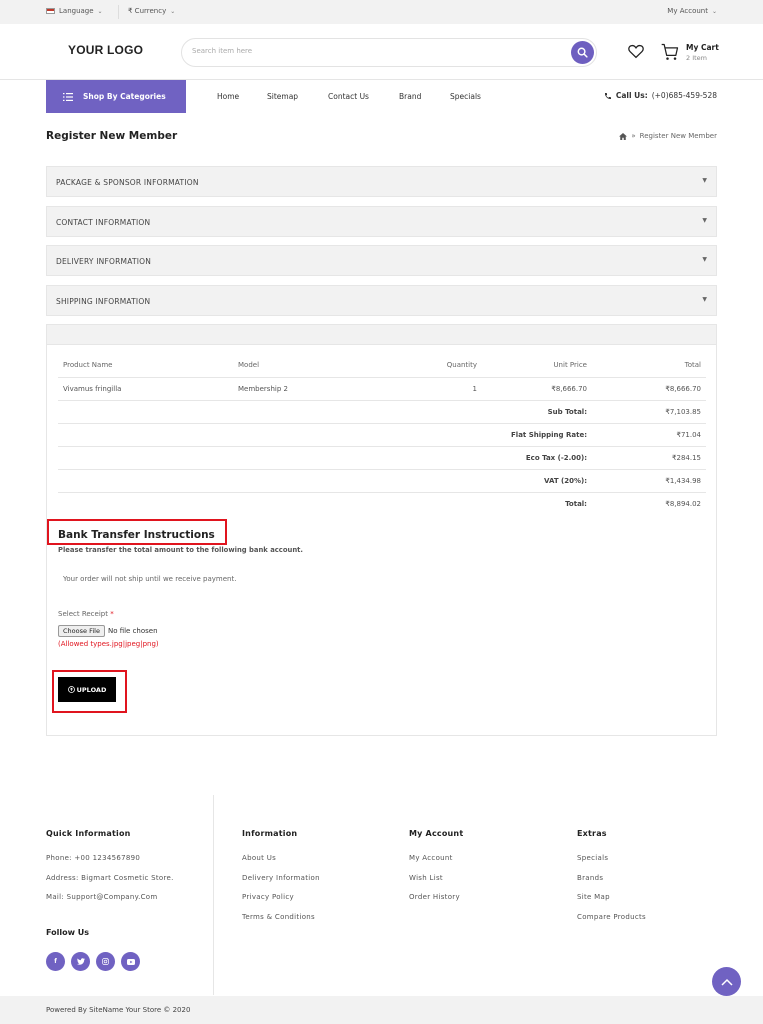  What do you see at coordinates (103, 301) in the screenshot?
I see `accordion-label: SHIPPING INFORMATION` at bounding box center [103, 301].